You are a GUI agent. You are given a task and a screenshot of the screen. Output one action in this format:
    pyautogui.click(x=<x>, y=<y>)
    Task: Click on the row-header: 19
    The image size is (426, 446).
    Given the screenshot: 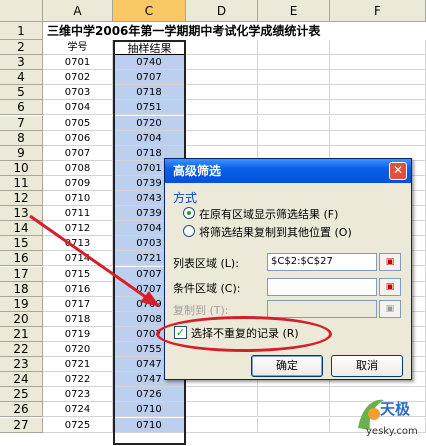 What is the action you would take?
    pyautogui.click(x=21, y=304)
    